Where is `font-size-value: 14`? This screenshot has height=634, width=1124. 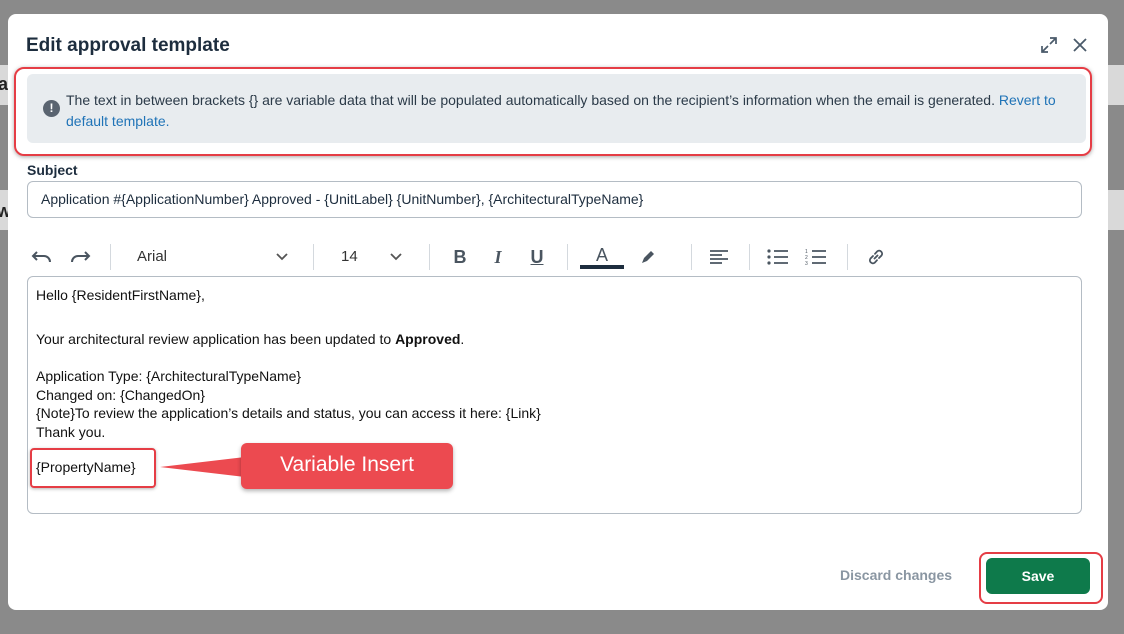 font-size-value: 14 is located at coordinates (349, 256).